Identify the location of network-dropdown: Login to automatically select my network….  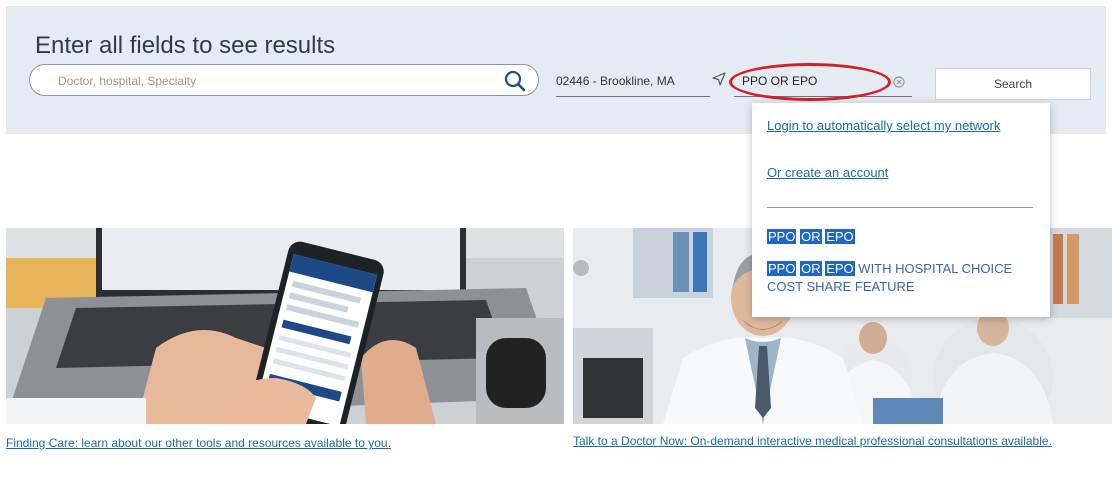
(901, 210).